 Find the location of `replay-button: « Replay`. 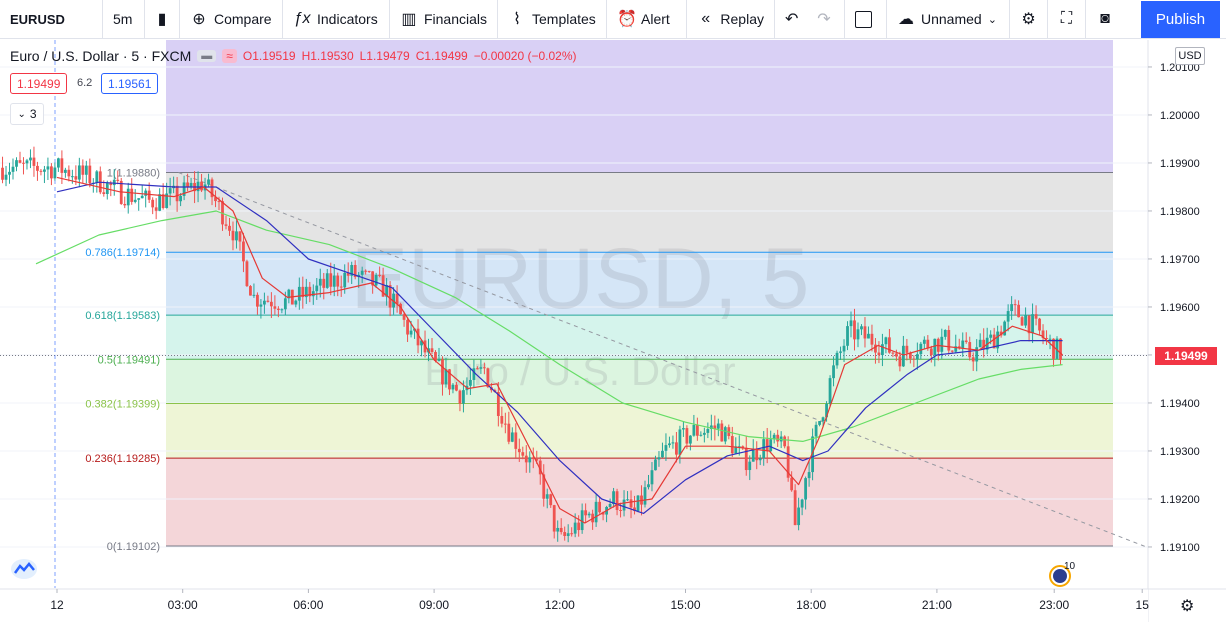

replay-button: « Replay is located at coordinates (731, 19).